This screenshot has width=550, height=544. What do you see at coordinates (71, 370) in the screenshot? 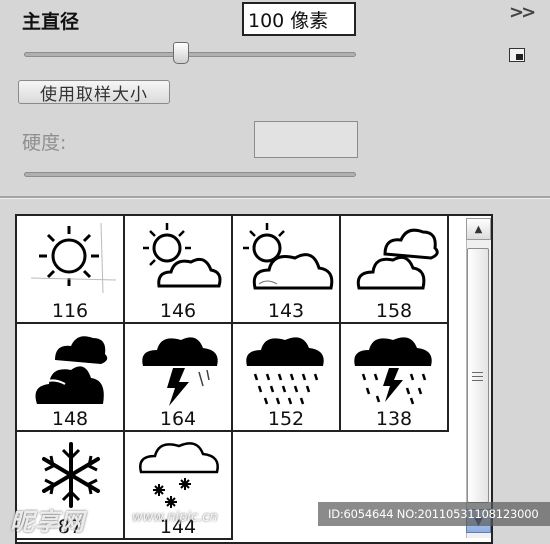
I see `dark-clouds-icon` at bounding box center [71, 370].